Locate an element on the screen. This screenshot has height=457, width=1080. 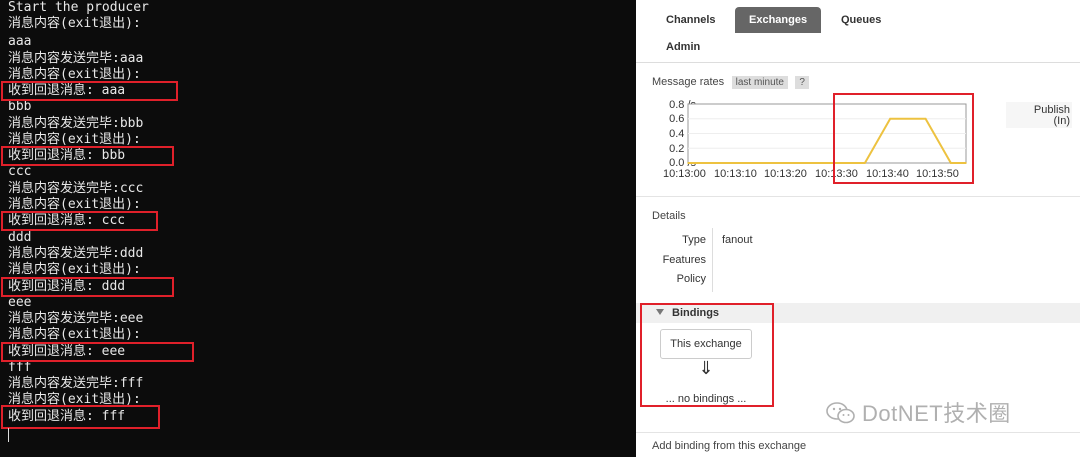
features-label: Features is located at coordinates (684, 260).